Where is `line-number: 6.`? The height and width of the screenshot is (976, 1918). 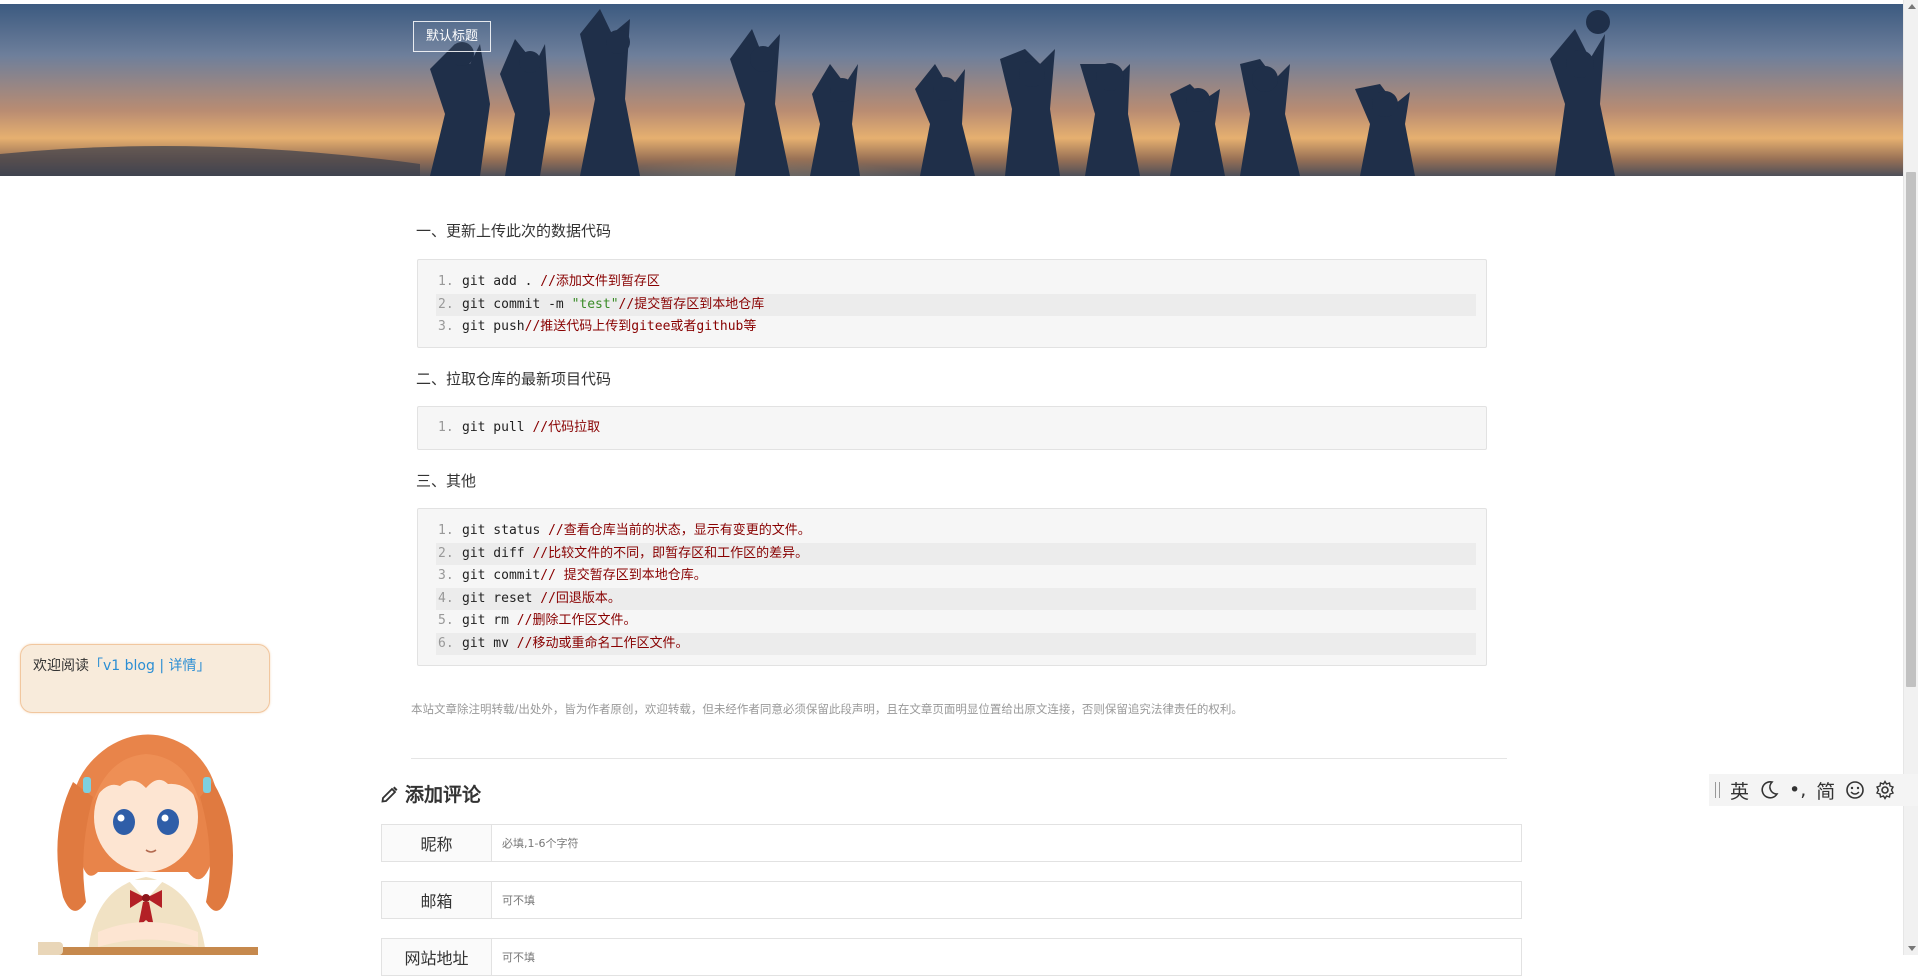 line-number: 6. is located at coordinates (446, 643).